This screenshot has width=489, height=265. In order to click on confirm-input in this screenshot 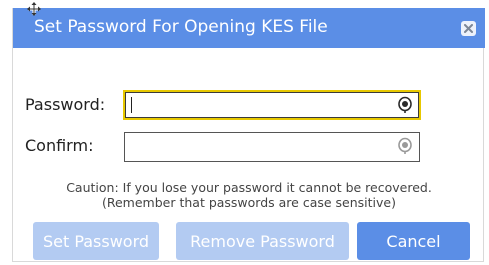, I will do `click(272, 147)`.